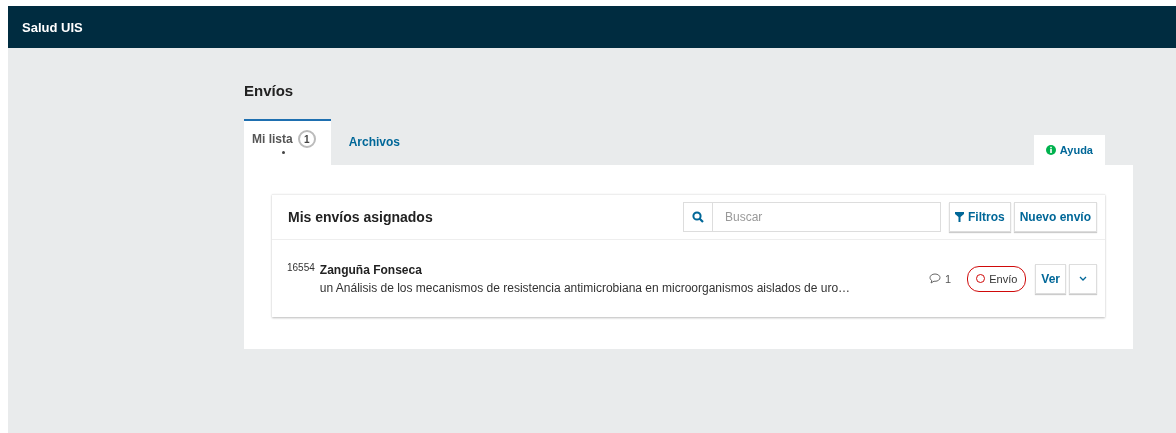  What do you see at coordinates (1050, 278) in the screenshot?
I see `view-button: Ver` at bounding box center [1050, 278].